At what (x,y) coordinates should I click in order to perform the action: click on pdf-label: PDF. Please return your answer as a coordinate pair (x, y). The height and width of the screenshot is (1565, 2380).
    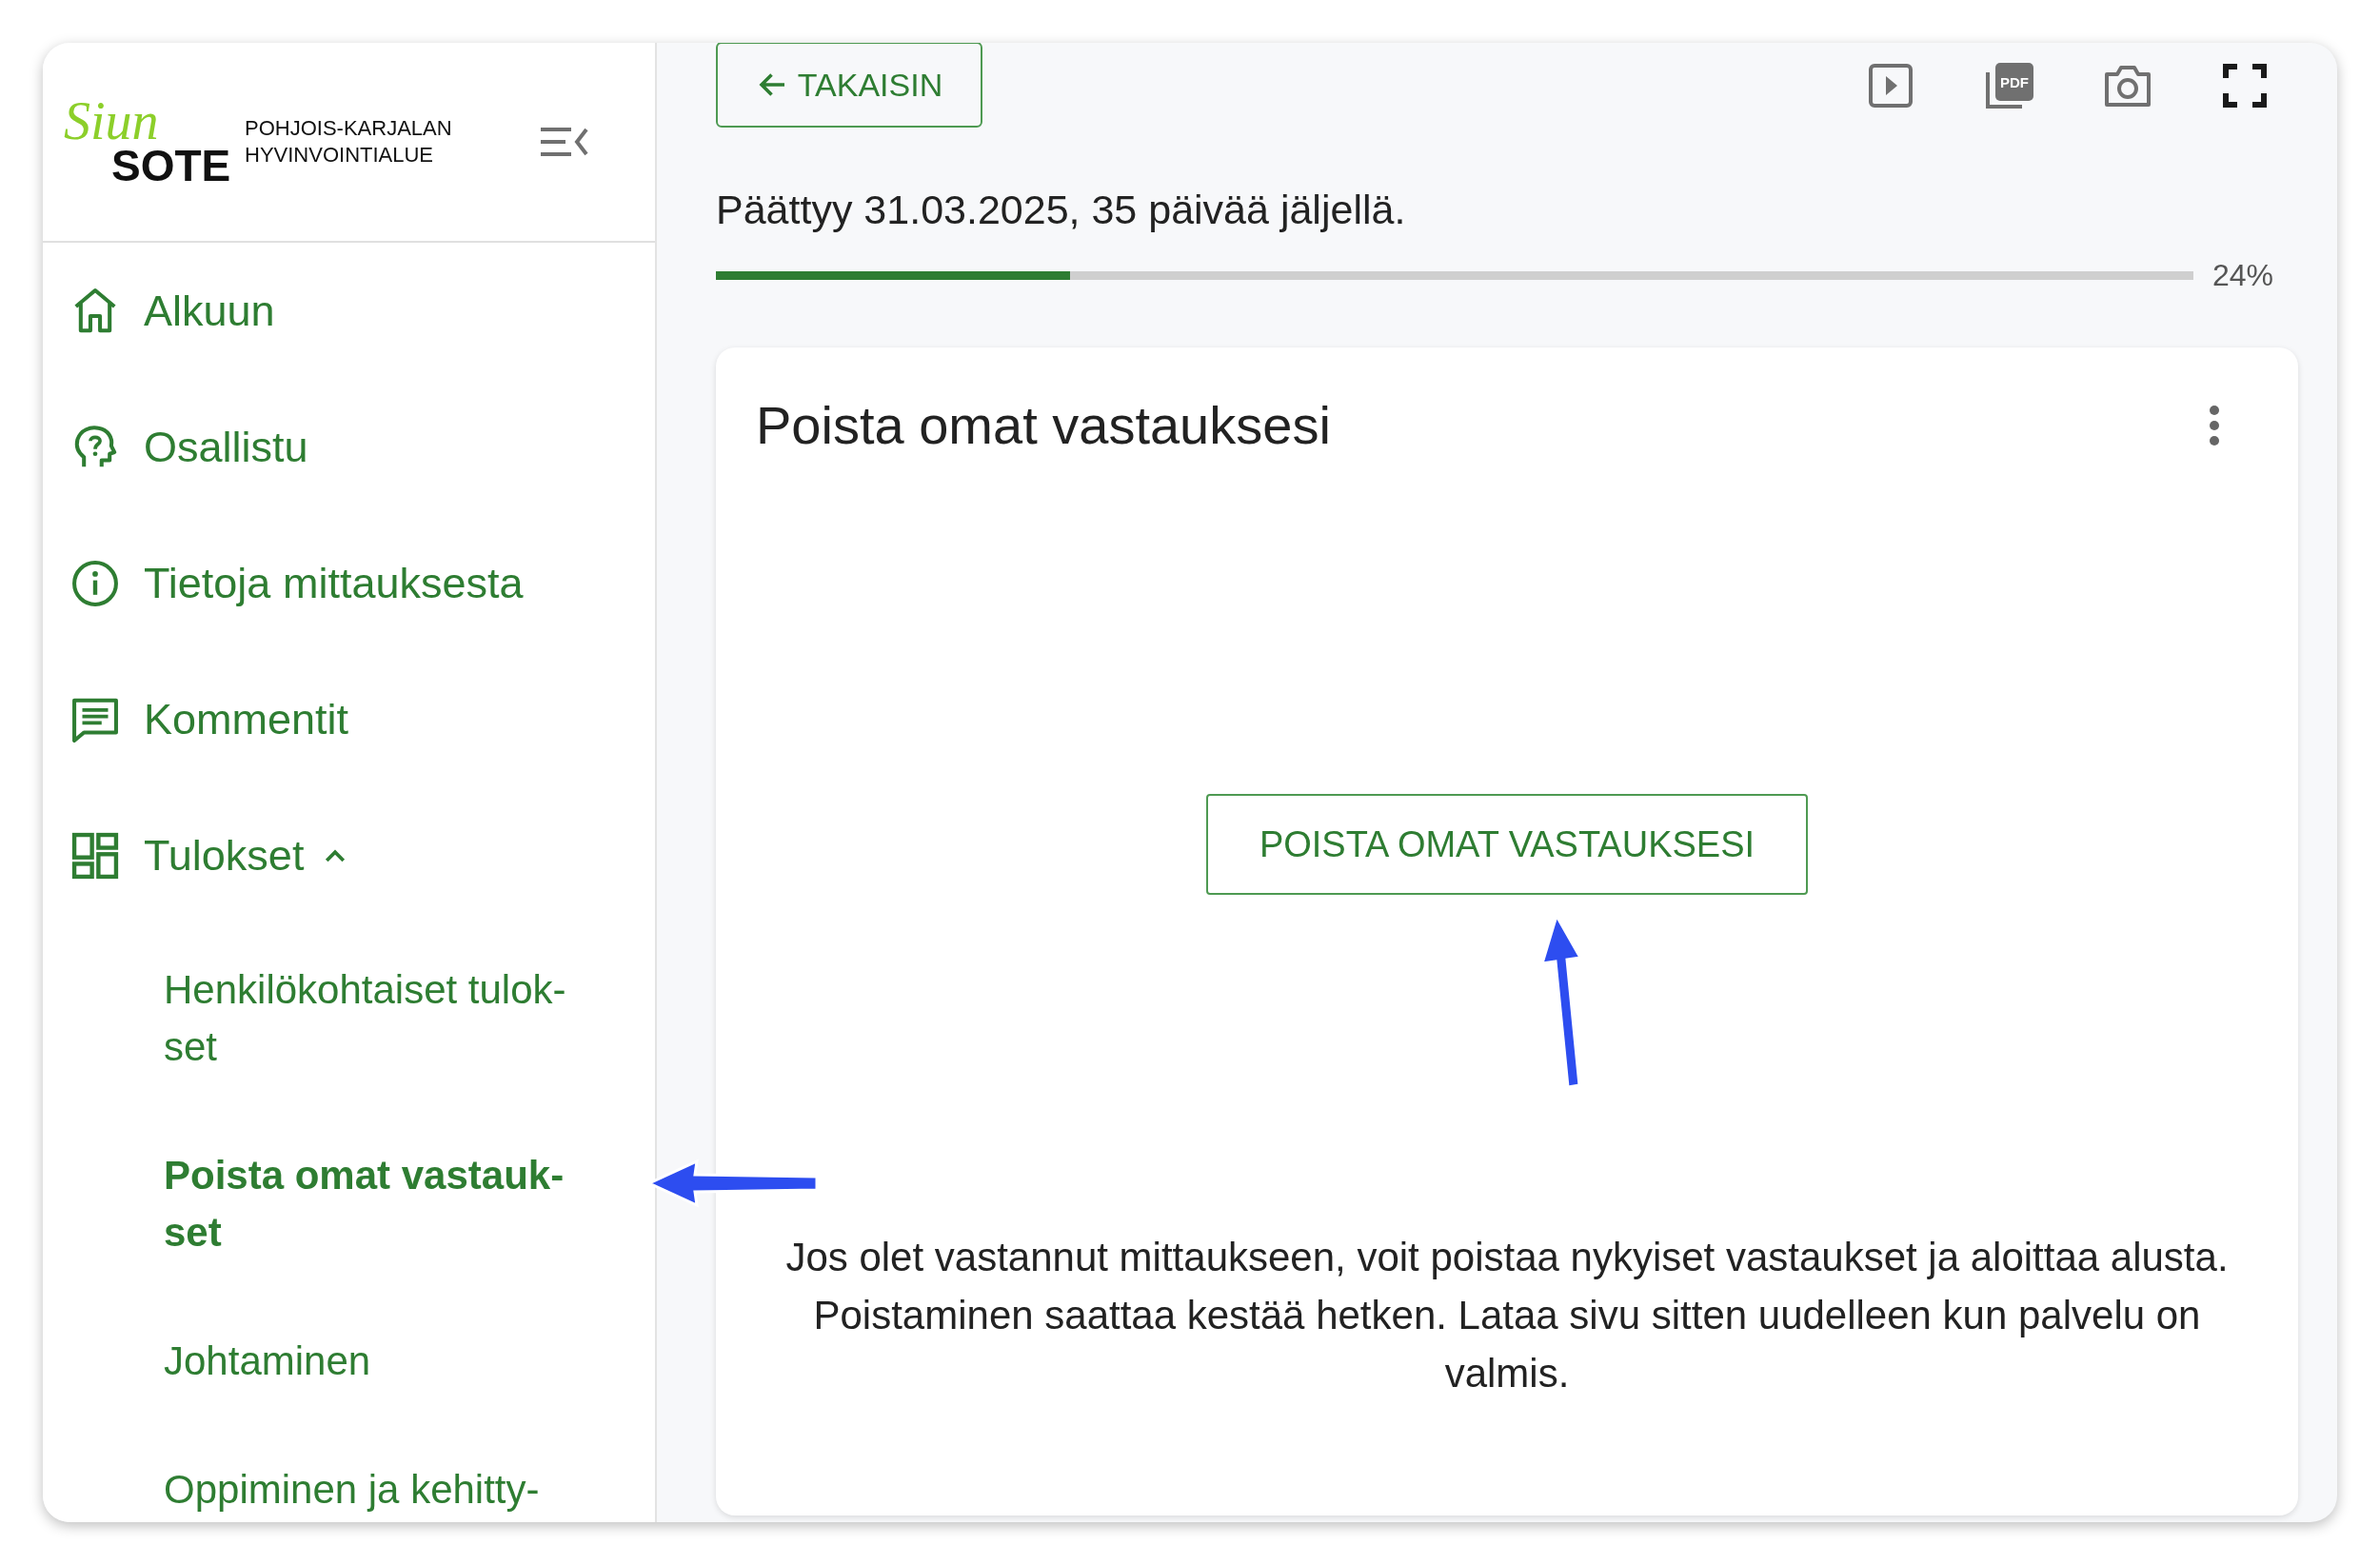
    Looking at the image, I should click on (2014, 82).